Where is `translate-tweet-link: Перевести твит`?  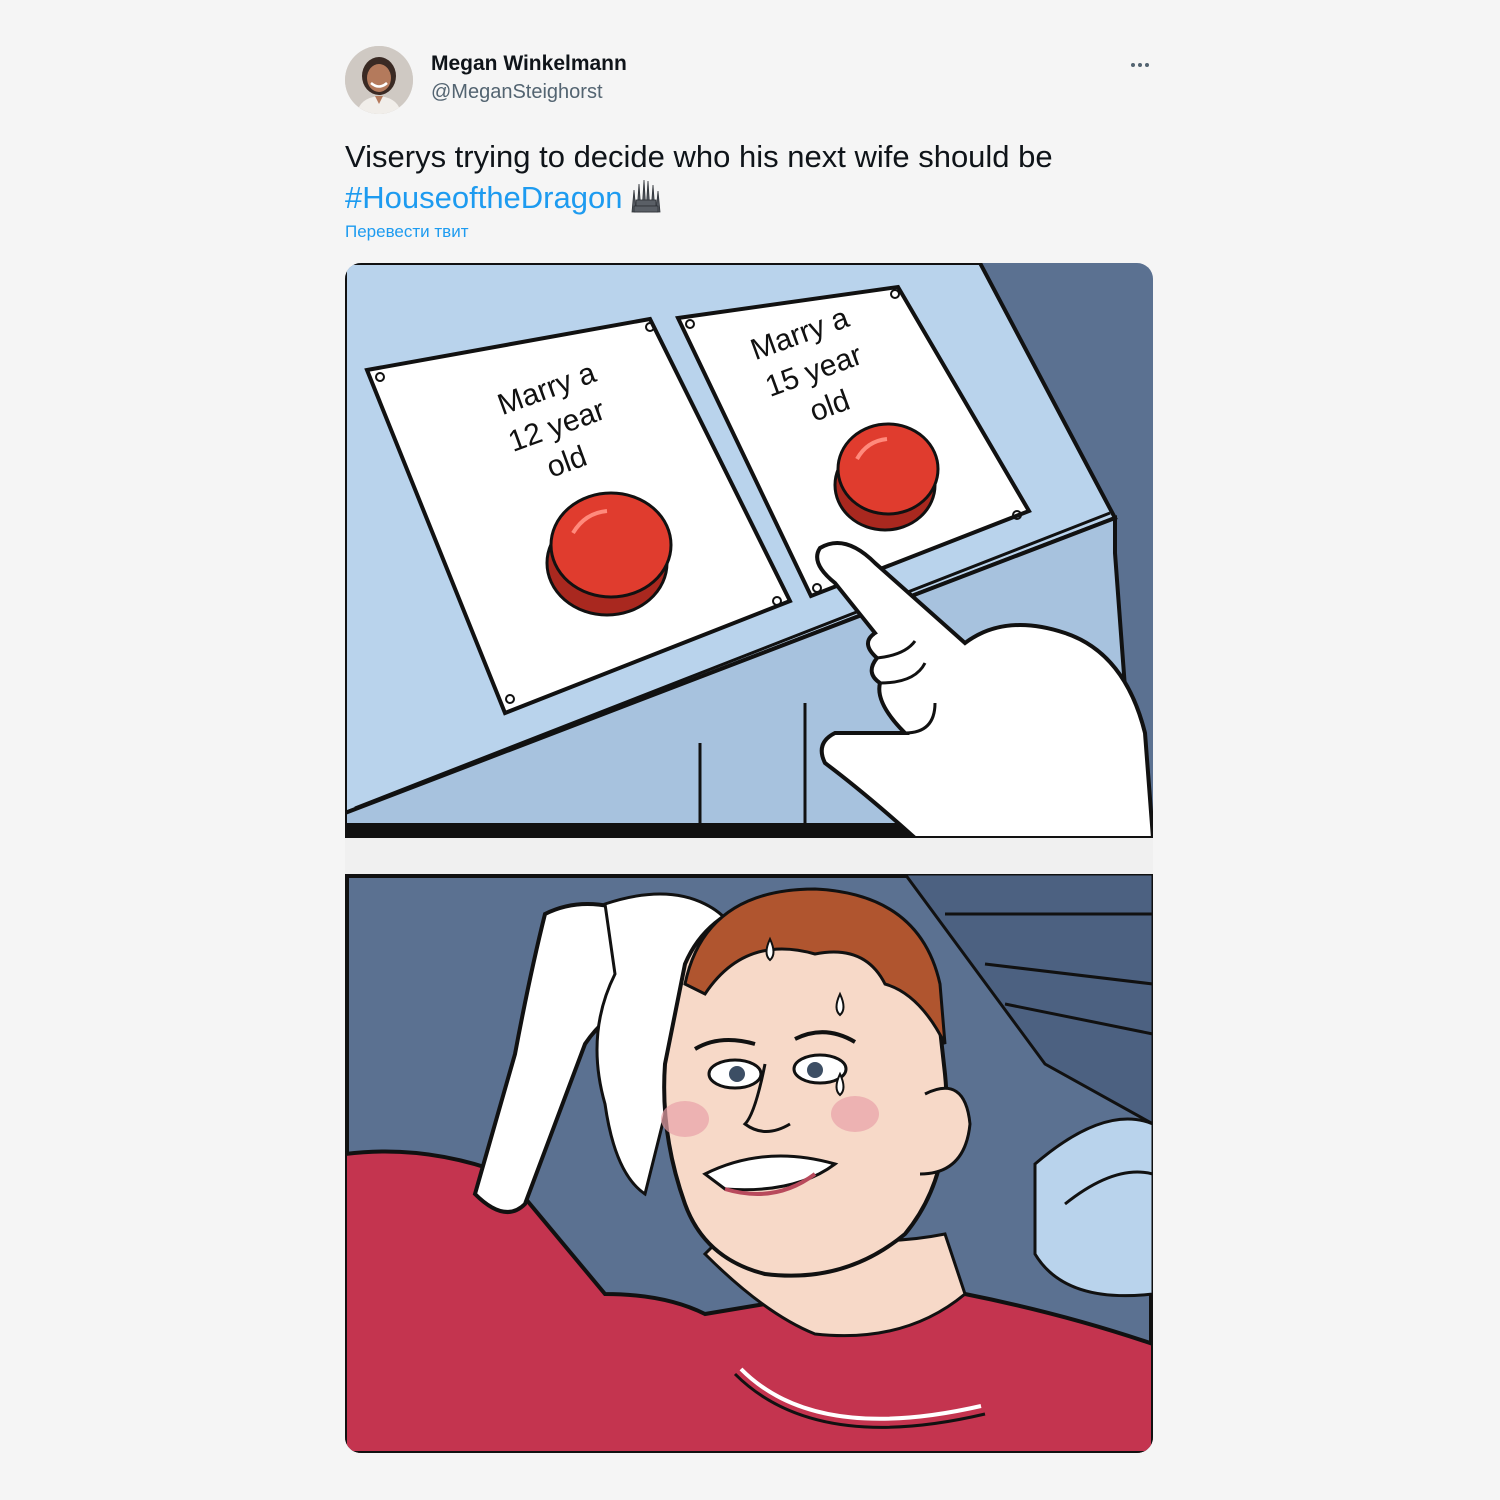 translate-tweet-link: Перевести твит is located at coordinates (406, 232).